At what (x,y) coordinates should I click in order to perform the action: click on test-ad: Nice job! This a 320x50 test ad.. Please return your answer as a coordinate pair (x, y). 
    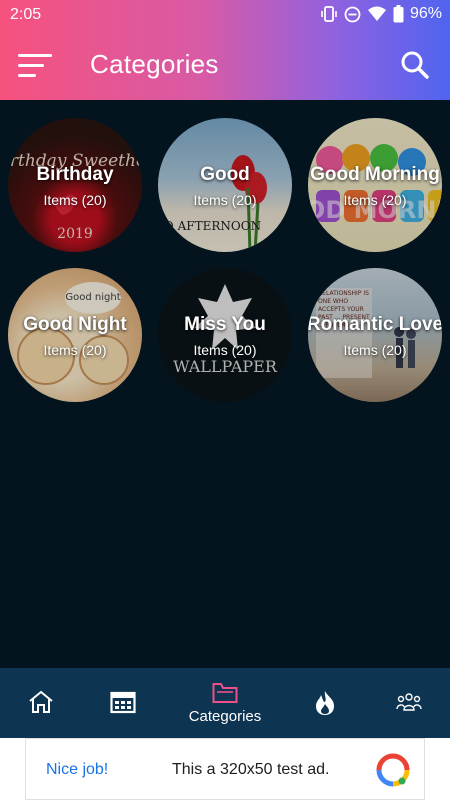
    Looking at the image, I should click on (225, 769).